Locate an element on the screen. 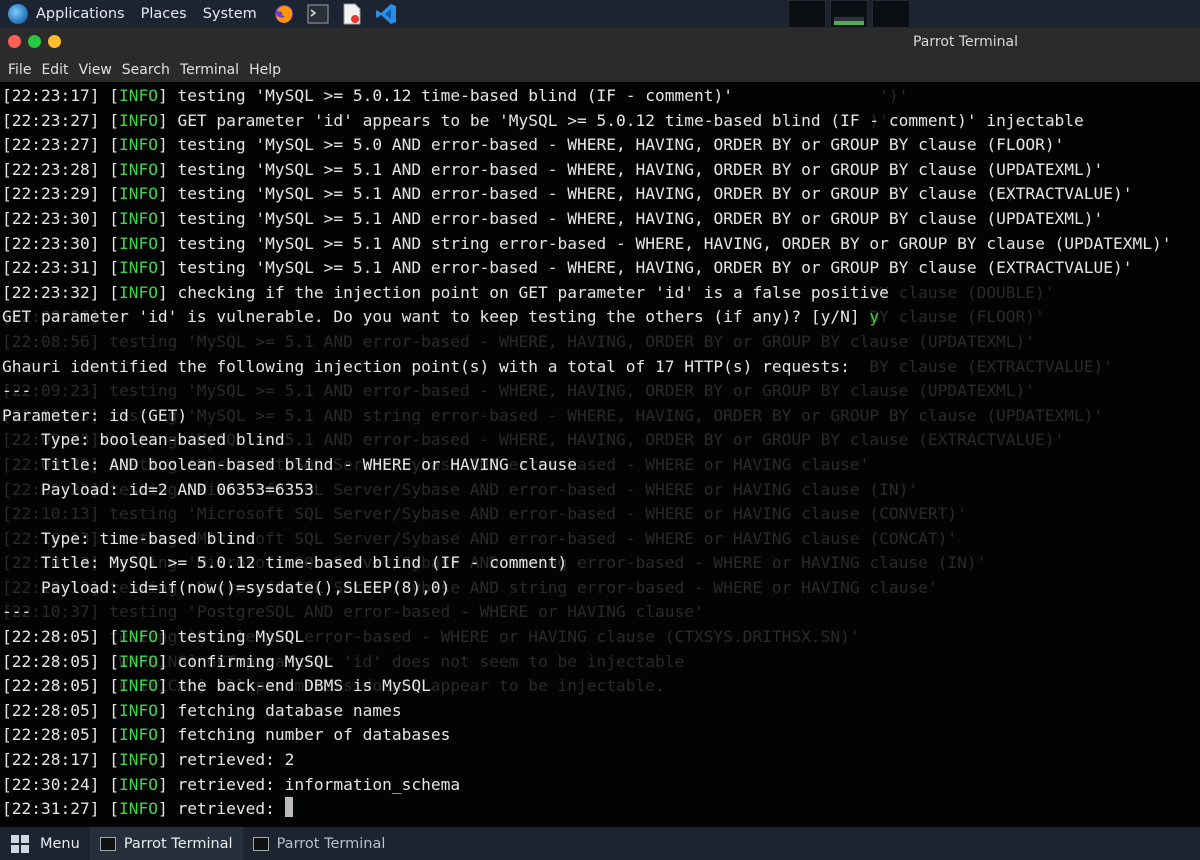  terminal-line: Parameter: id (GET) is located at coordinates (587, 416).